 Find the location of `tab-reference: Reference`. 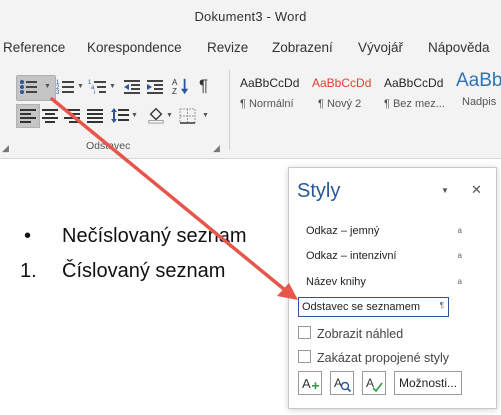

tab-reference: Reference is located at coordinates (34, 47).